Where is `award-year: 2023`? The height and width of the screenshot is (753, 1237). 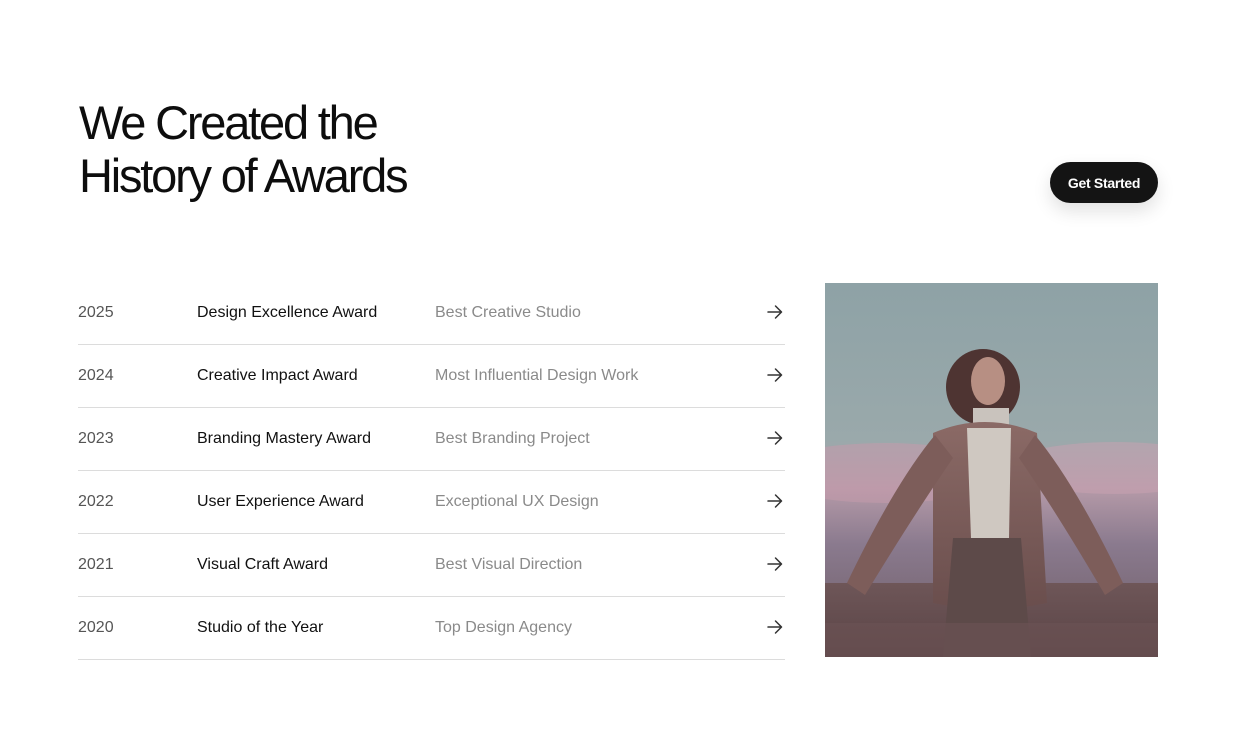 award-year: 2023 is located at coordinates (96, 438).